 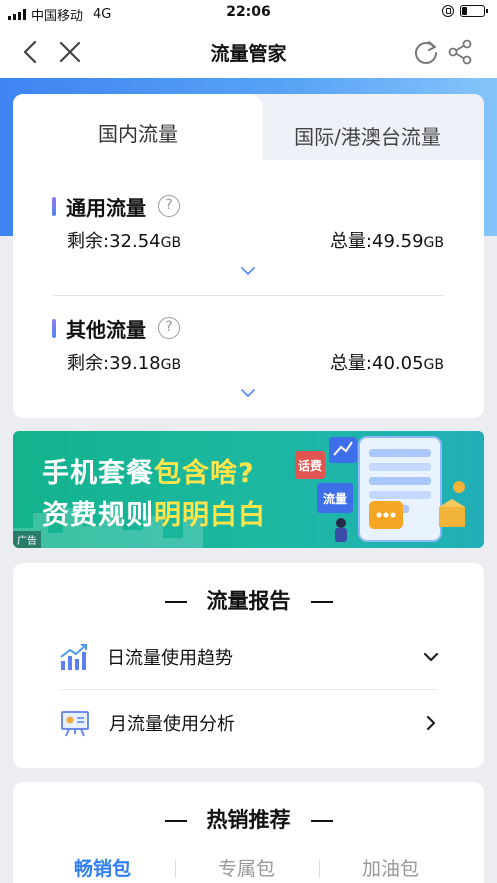 I want to click on total-amount: 总量:49.59GB, so click(x=386, y=241).